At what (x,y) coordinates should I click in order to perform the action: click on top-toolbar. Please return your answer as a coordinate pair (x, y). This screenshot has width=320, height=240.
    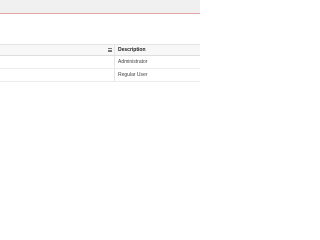
    Looking at the image, I should click on (100, 7).